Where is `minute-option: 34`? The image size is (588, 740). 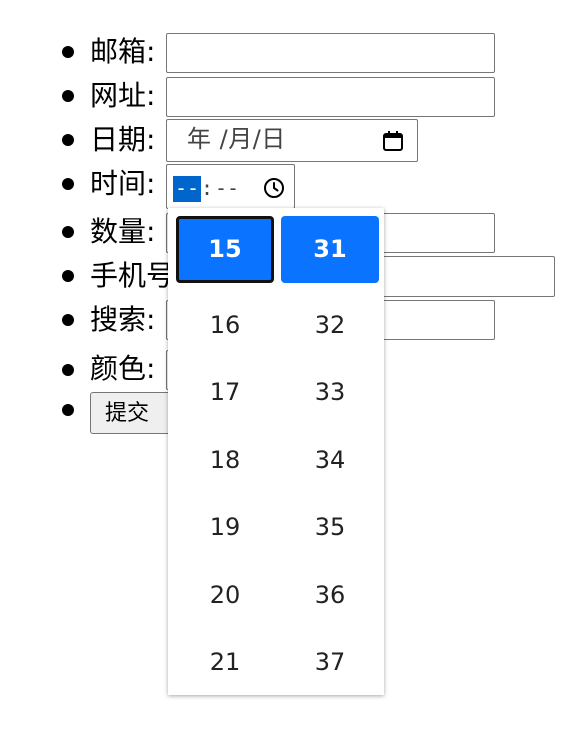 minute-option: 34 is located at coordinates (330, 460).